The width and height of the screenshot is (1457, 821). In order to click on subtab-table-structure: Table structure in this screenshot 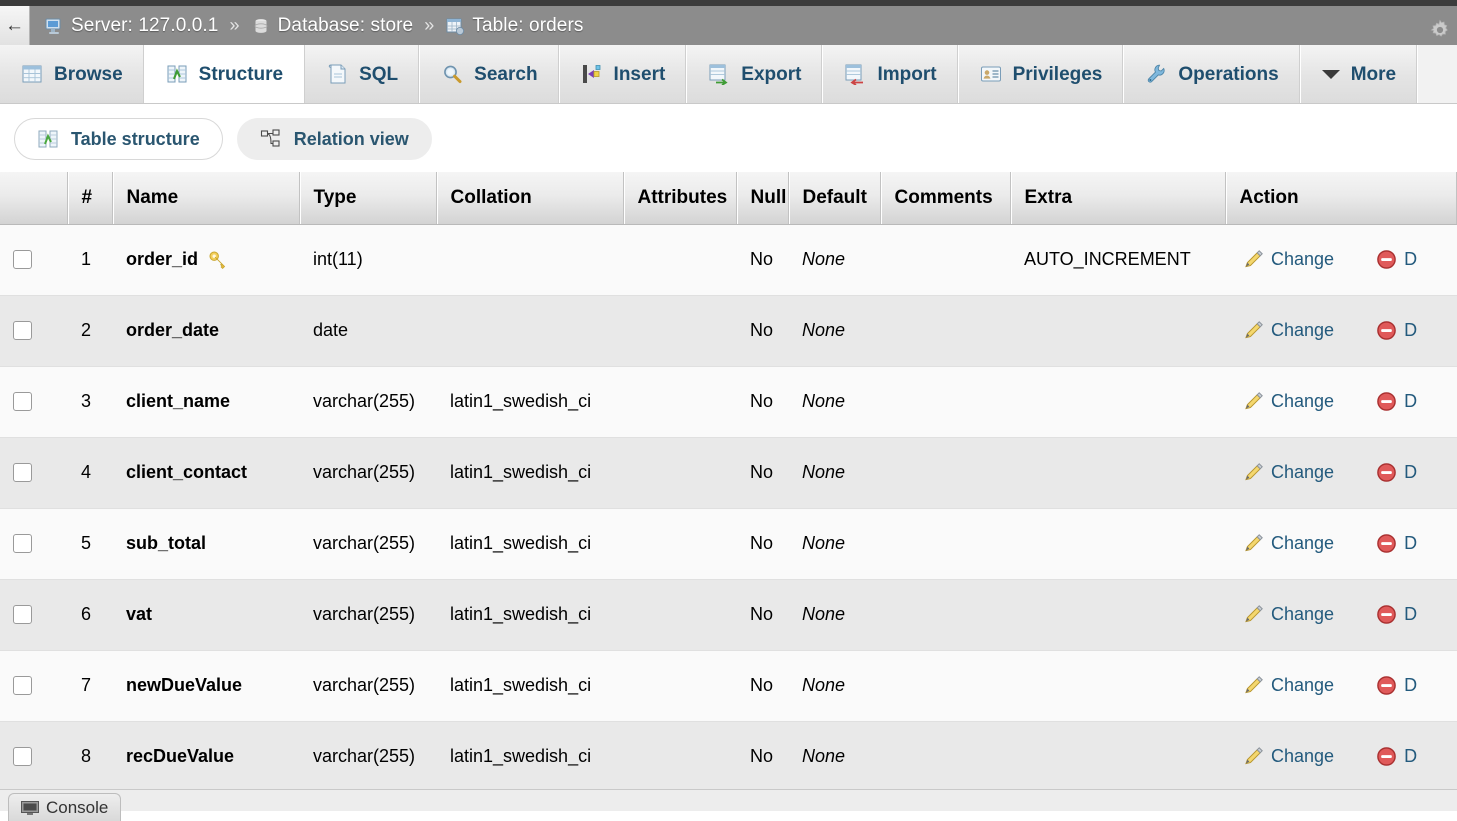, I will do `click(118, 139)`.